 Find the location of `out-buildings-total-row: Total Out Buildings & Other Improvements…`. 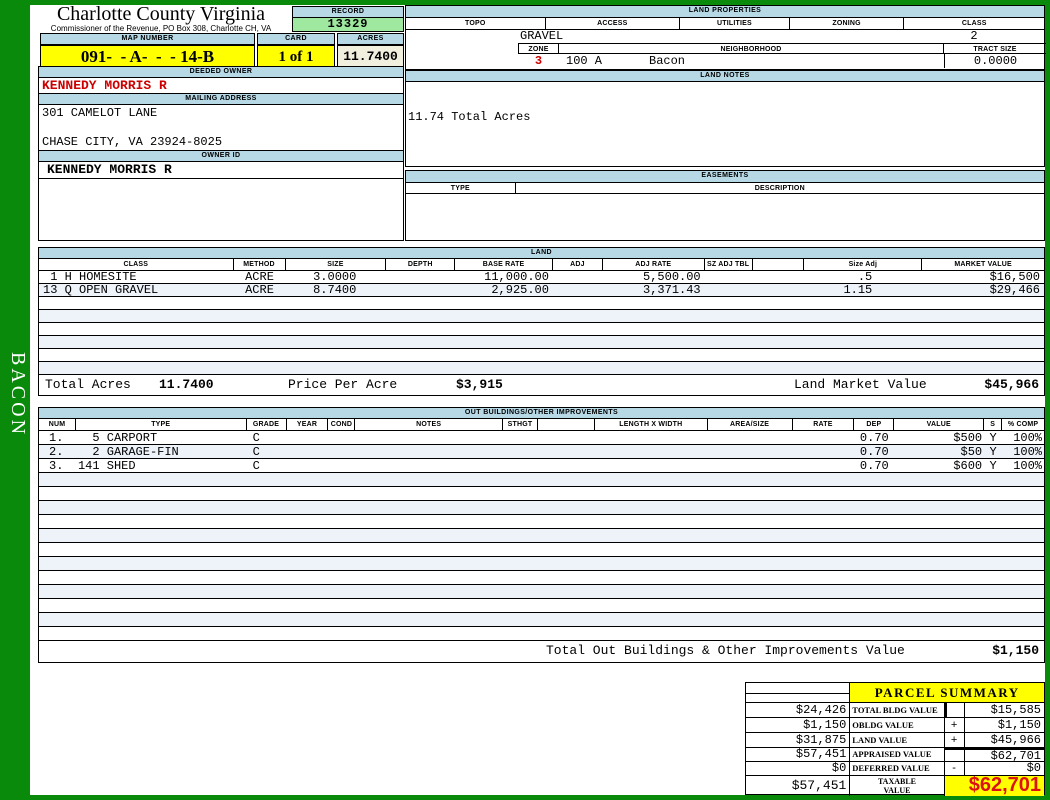

out-buildings-total-row: Total Out Buildings & Other Improvements… is located at coordinates (541, 651).